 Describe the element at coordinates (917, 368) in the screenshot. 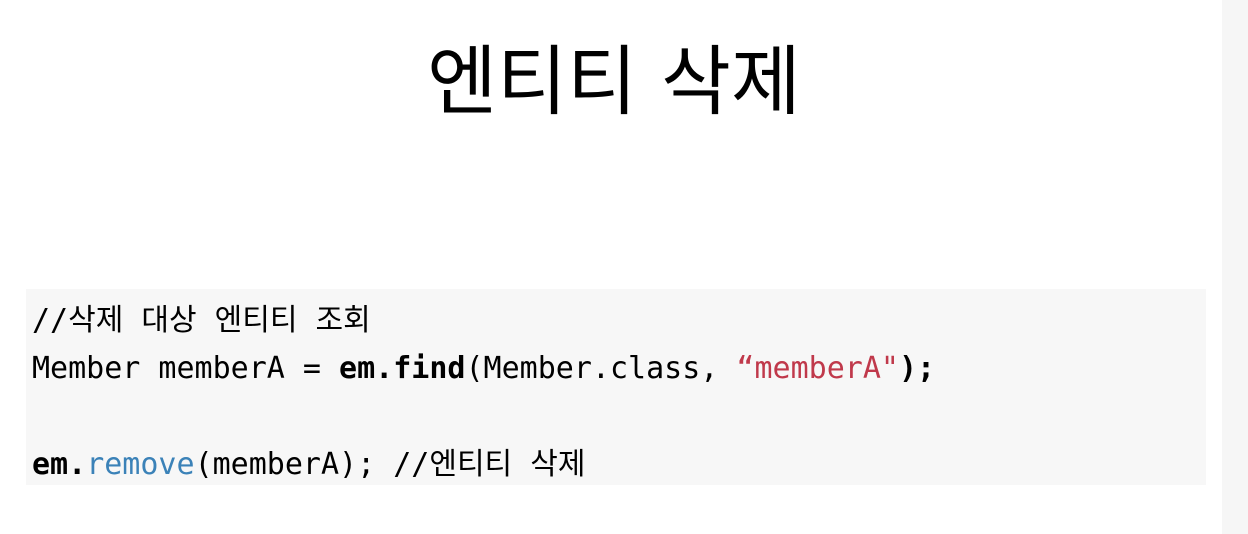

I see `code-find-close: );` at that location.